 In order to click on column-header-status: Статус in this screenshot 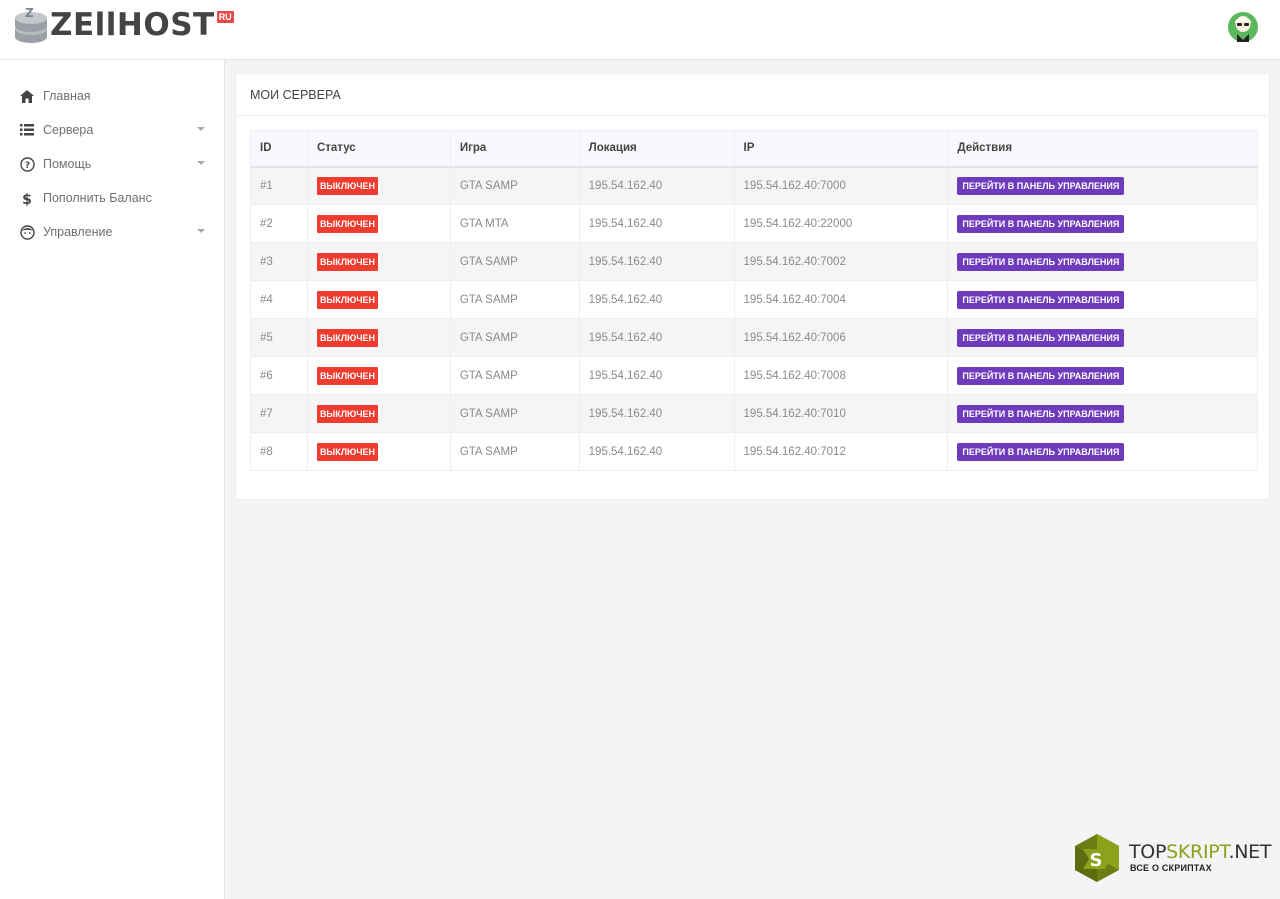, I will do `click(378, 149)`.